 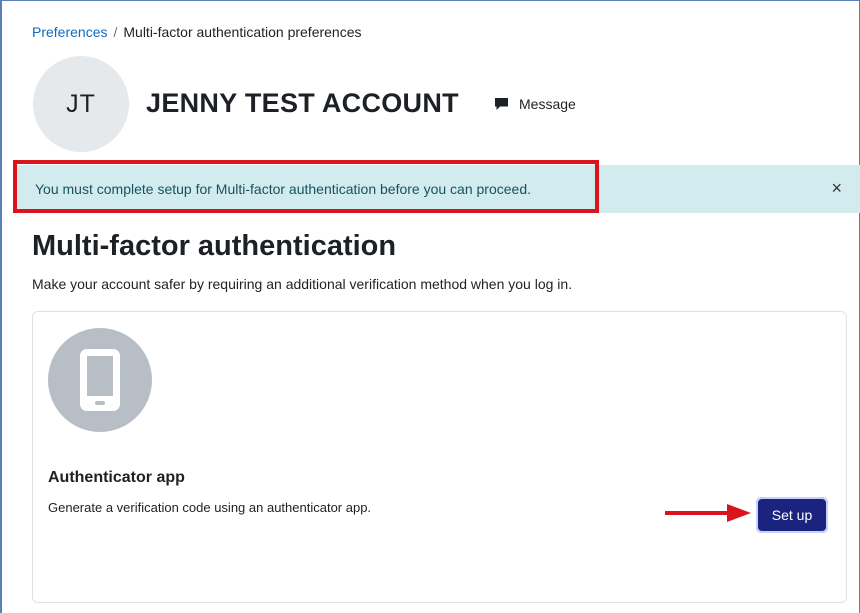 What do you see at coordinates (306, 186) in the screenshot?
I see `alert-highlight-box` at bounding box center [306, 186].